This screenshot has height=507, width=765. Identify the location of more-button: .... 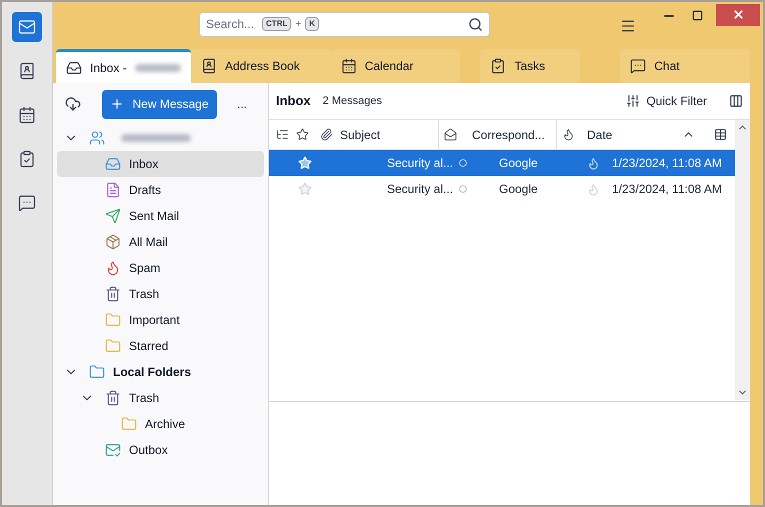
(242, 104).